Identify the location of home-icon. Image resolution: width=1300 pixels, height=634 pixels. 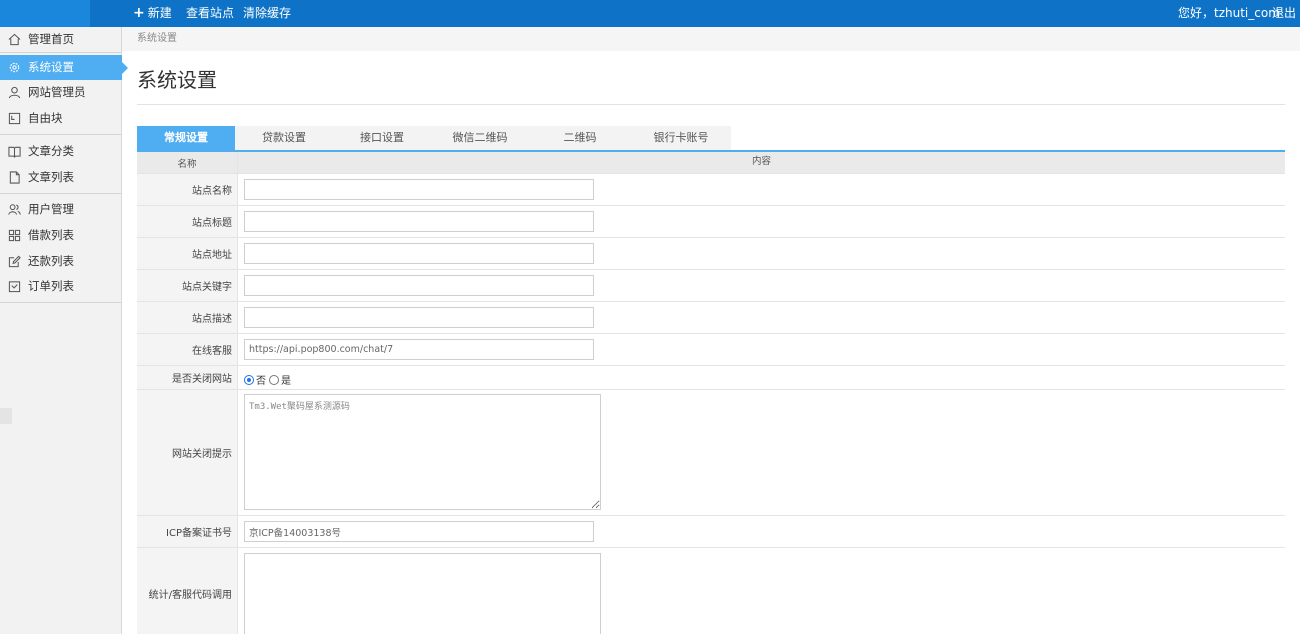
(14, 39).